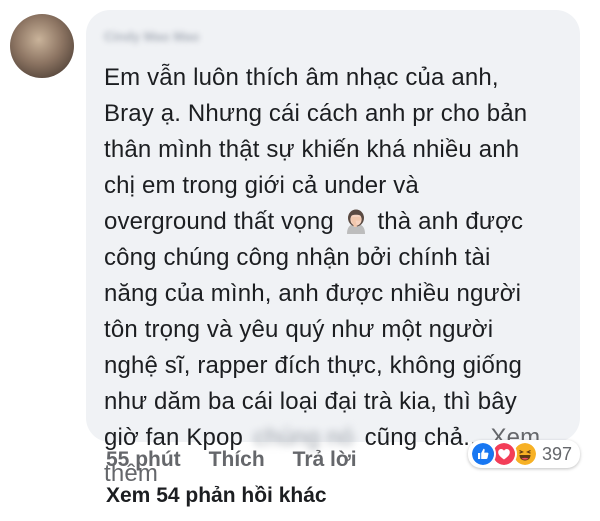 This screenshot has height=521, width=600. Describe the element at coordinates (316, 113) in the screenshot. I see `comment-line: Bray ạ. Nhưng cái cách anh pr cho bản` at that location.